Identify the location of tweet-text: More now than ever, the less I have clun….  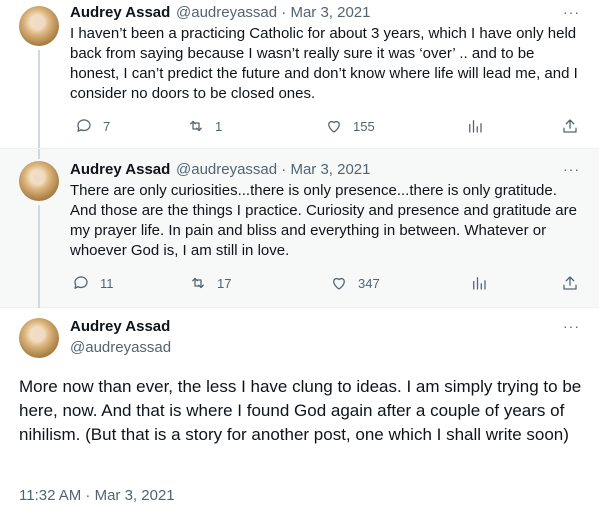
(300, 410).